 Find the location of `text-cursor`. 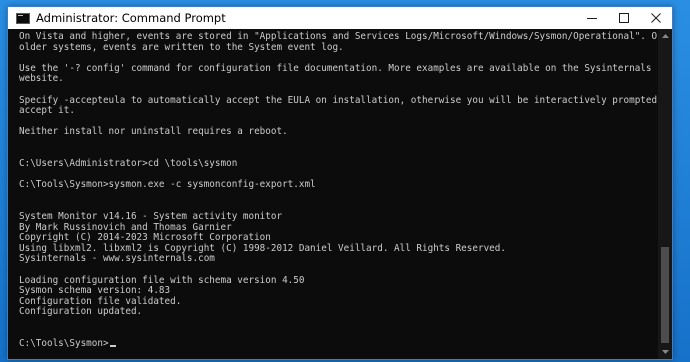

text-cursor is located at coordinates (112, 346).